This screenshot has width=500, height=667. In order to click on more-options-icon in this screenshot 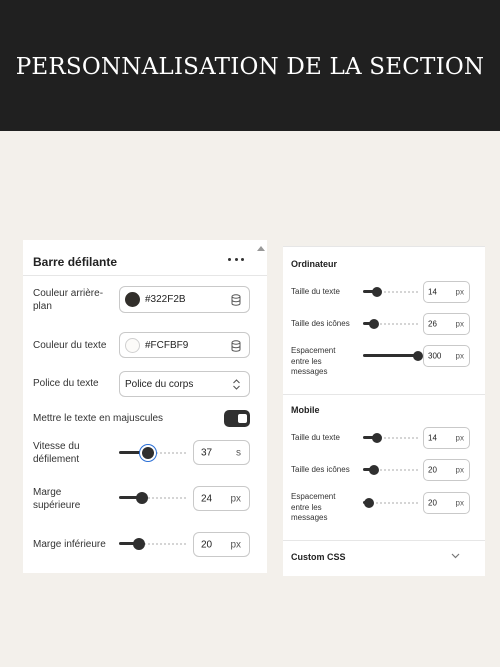, I will do `click(236, 259)`.